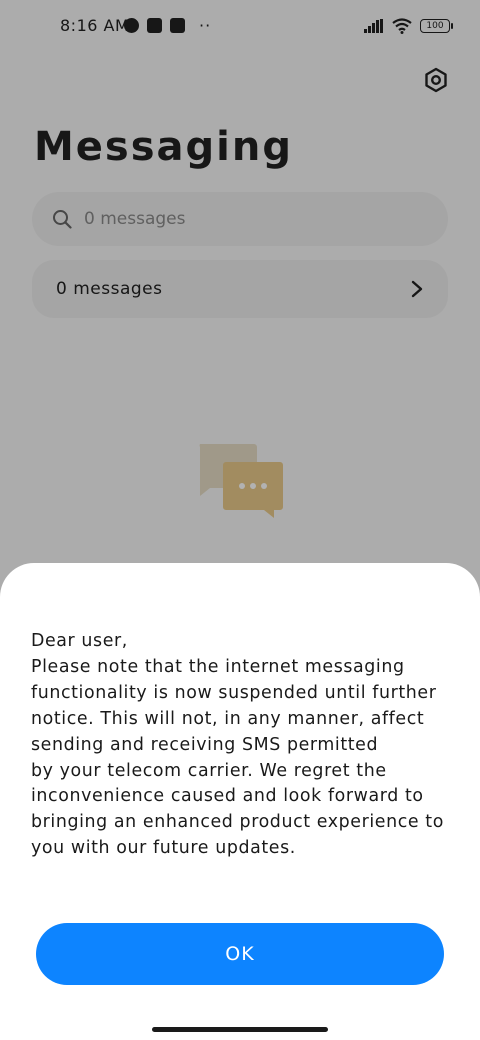 This screenshot has width=480, height=1040. What do you see at coordinates (240, 954) in the screenshot?
I see `ok-button: OK` at bounding box center [240, 954].